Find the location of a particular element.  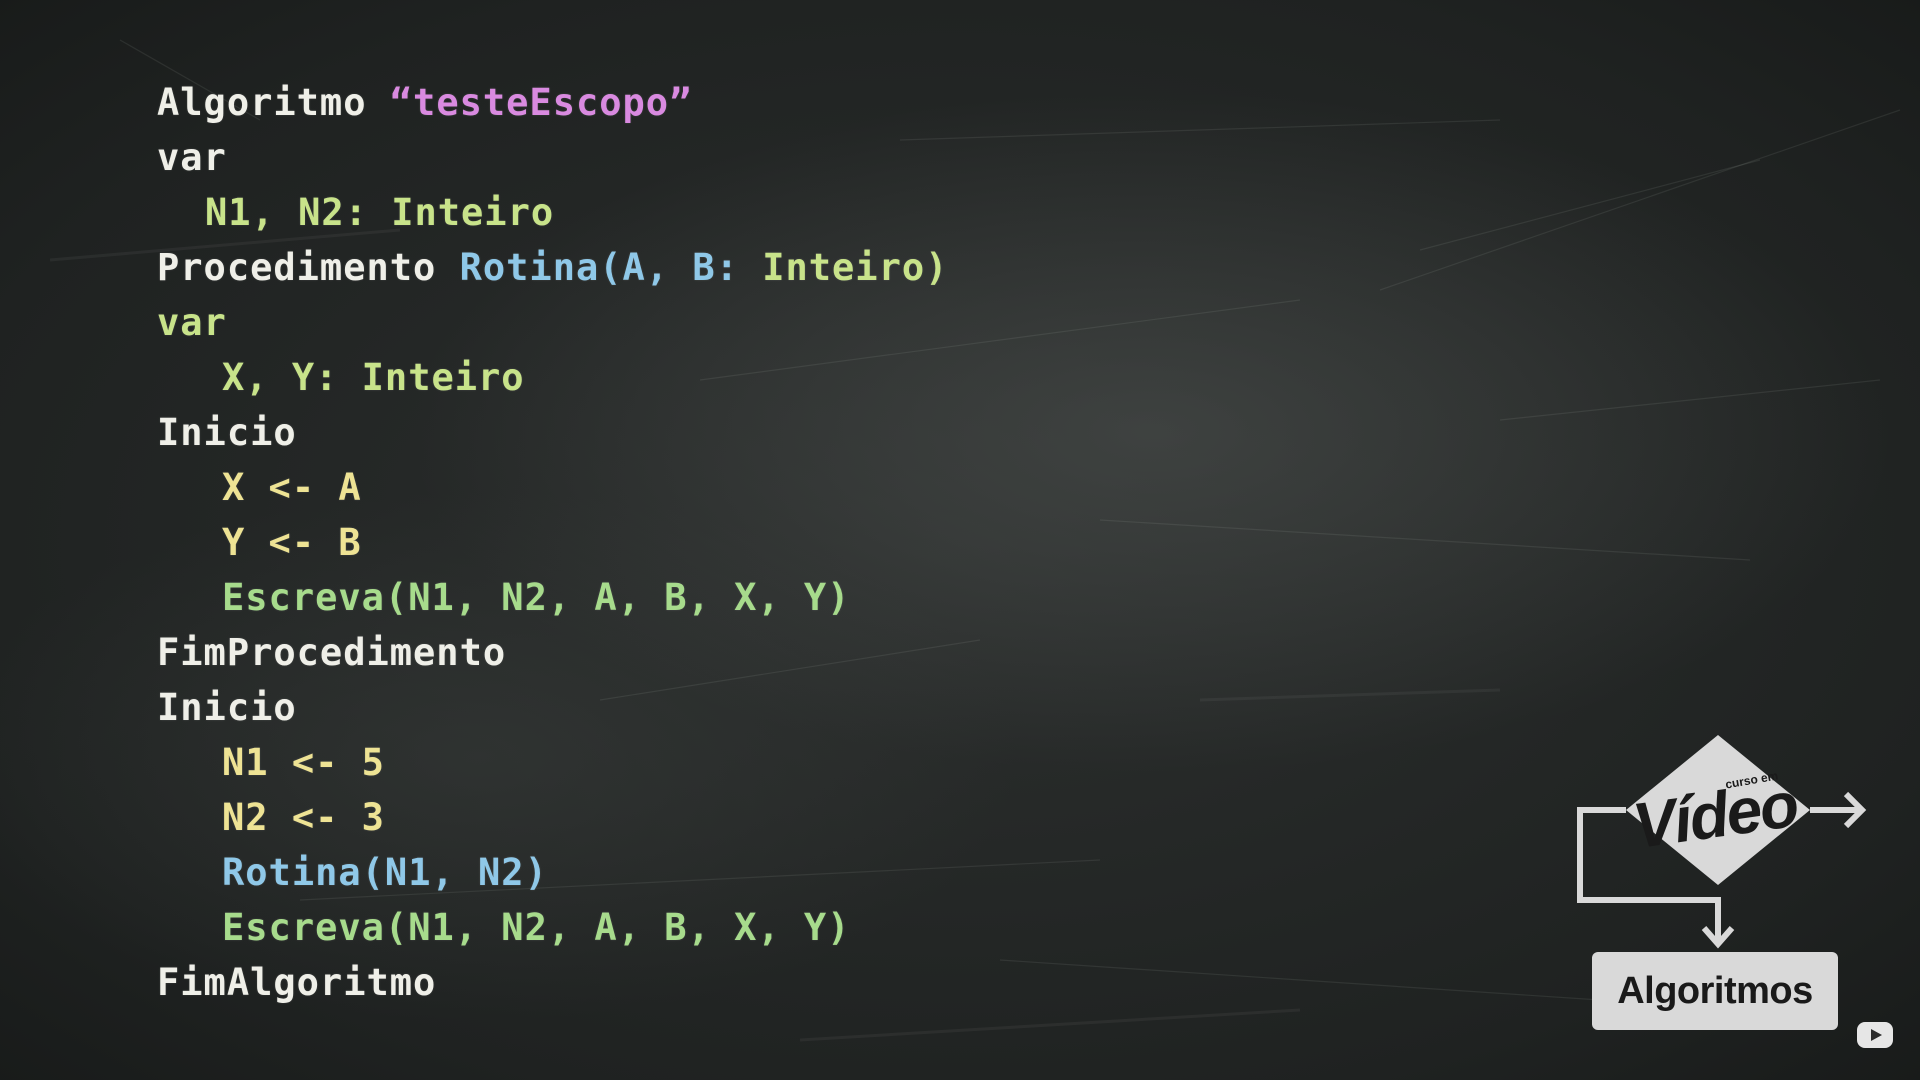

code-token: Procedimento is located at coordinates (308, 267).